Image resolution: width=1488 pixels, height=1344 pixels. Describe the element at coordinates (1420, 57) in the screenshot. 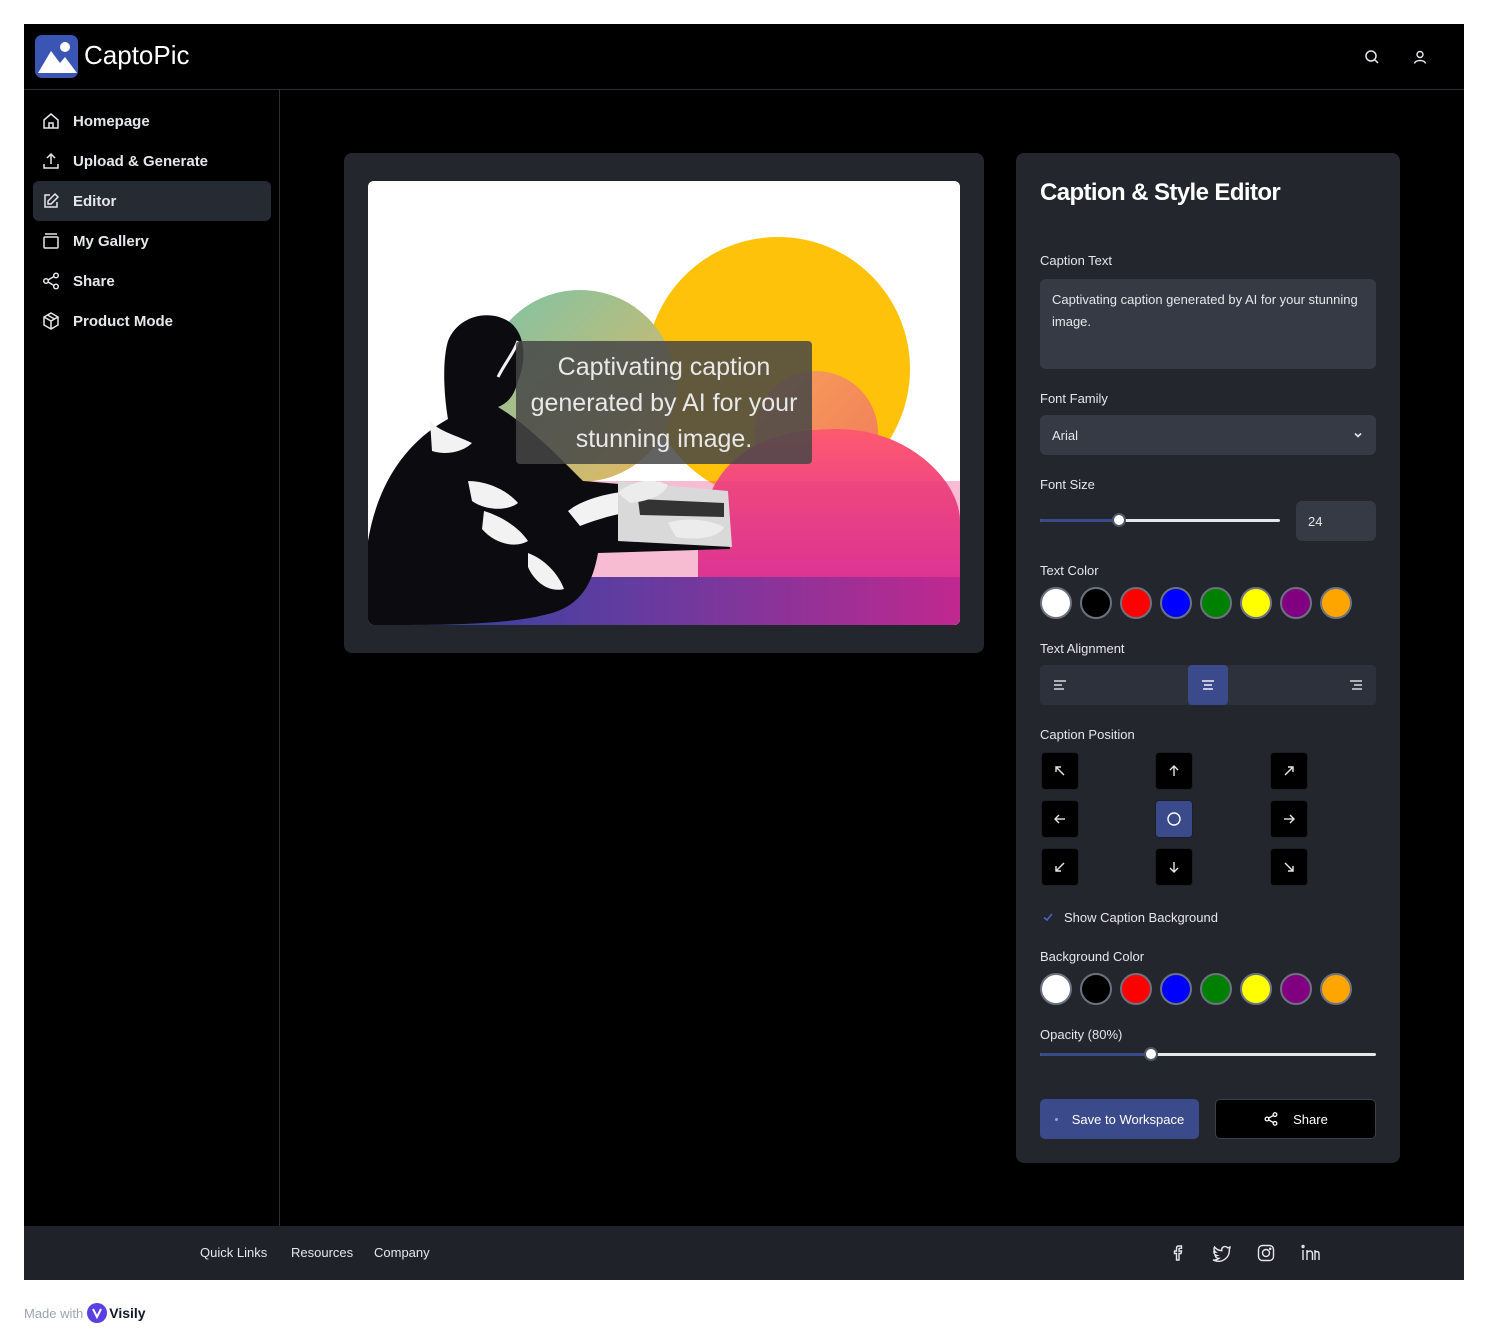

I see `user-icon` at that location.